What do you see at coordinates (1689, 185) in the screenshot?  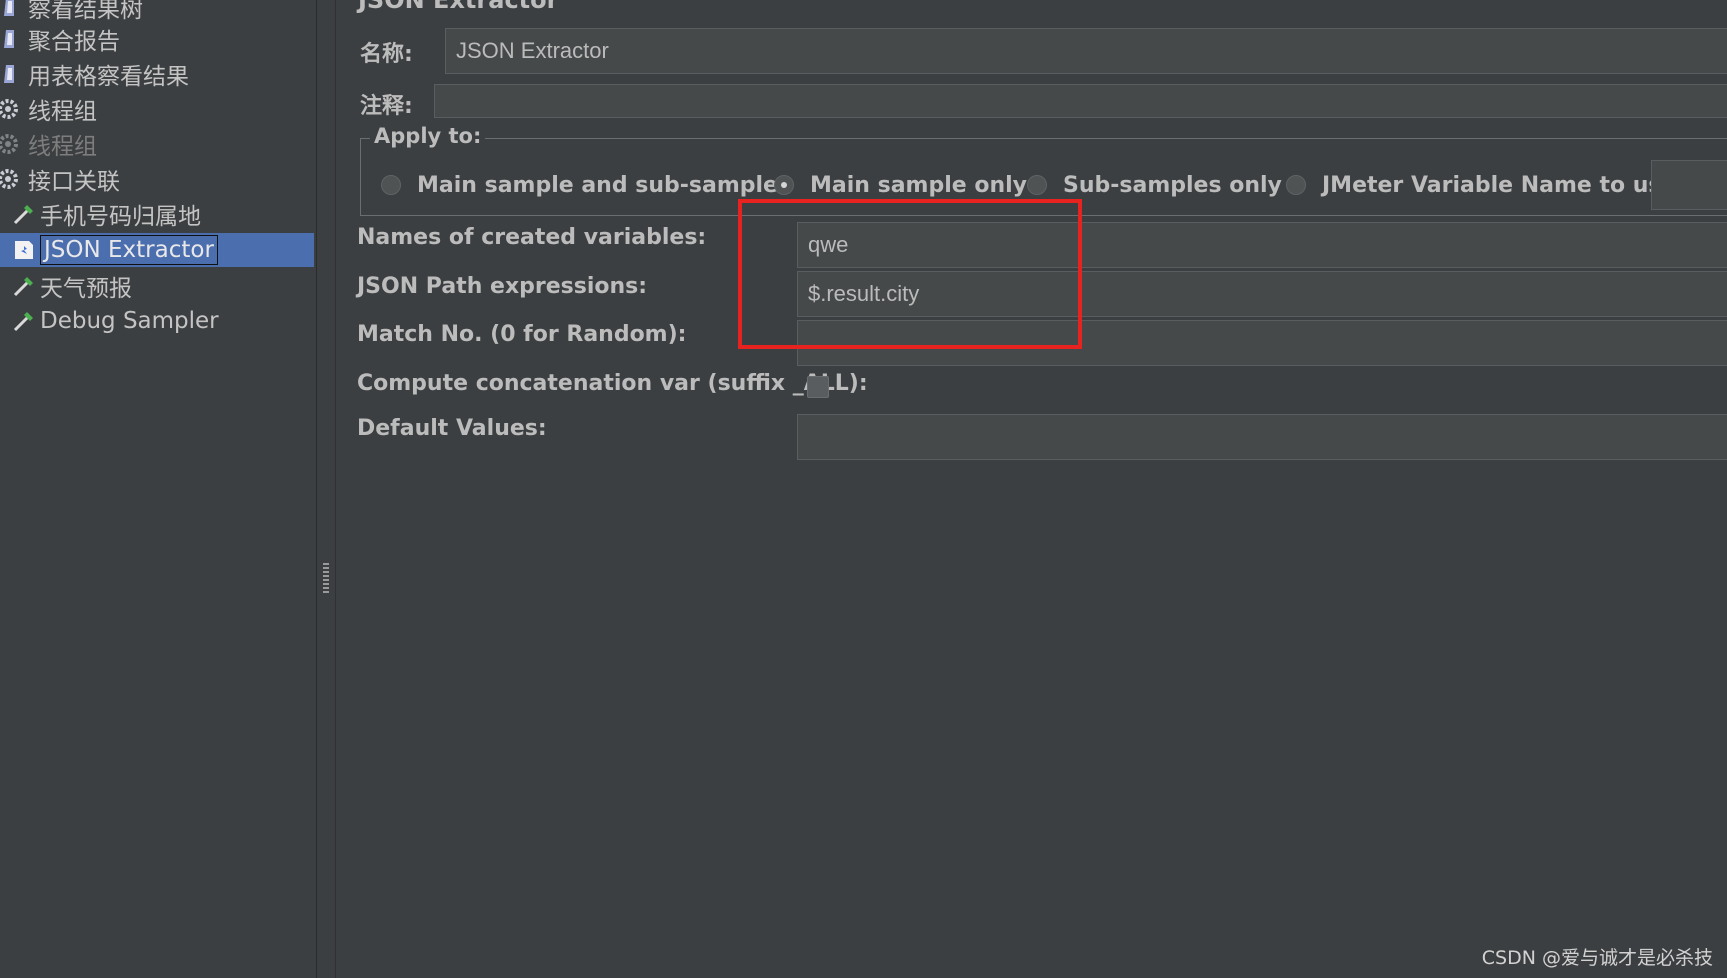 I see `jmeter-variable-name-input` at bounding box center [1689, 185].